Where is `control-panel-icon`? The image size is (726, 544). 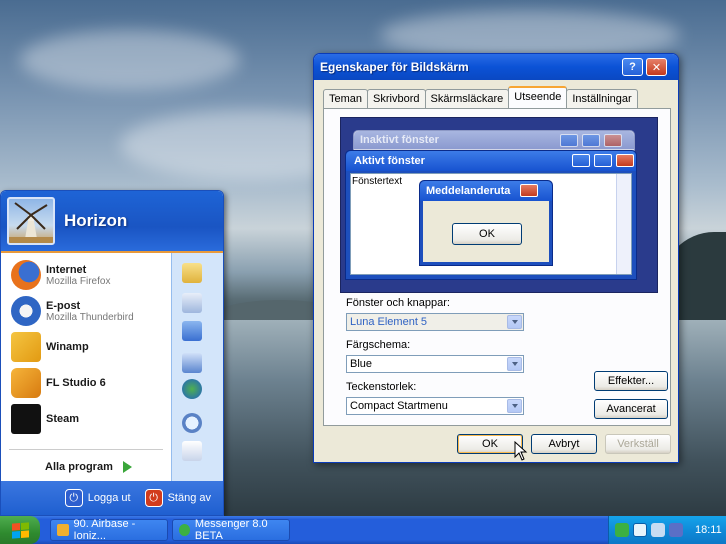 control-panel-icon is located at coordinates (192, 363).